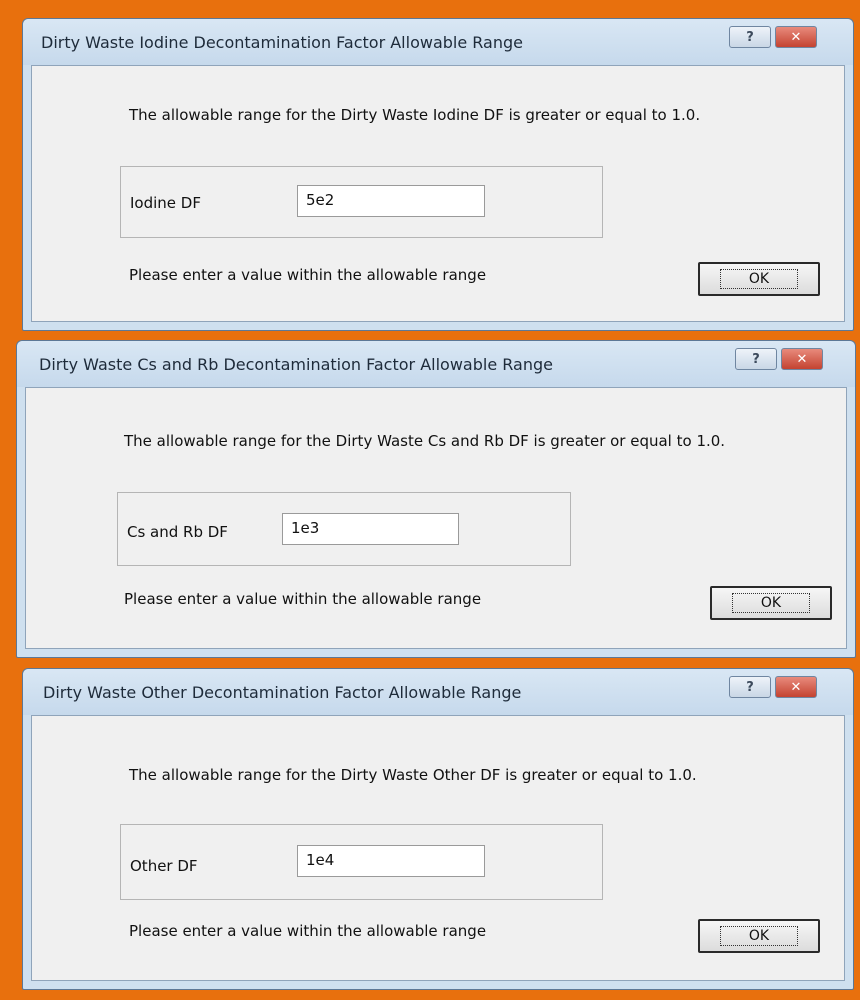  What do you see at coordinates (370, 529) in the screenshot?
I see `cs-rb-df-input: 1e3` at bounding box center [370, 529].